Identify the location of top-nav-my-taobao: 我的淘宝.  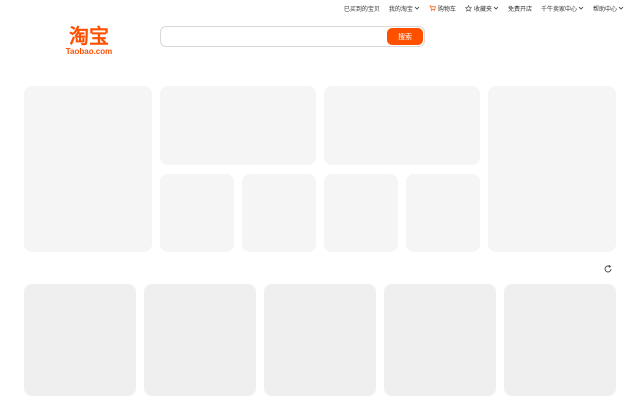
(404, 8).